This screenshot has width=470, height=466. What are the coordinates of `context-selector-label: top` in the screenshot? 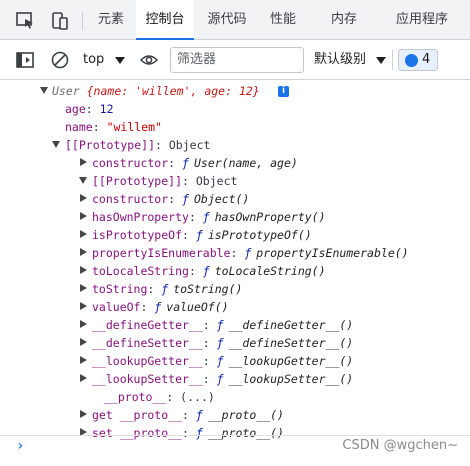 It's located at (94, 59).